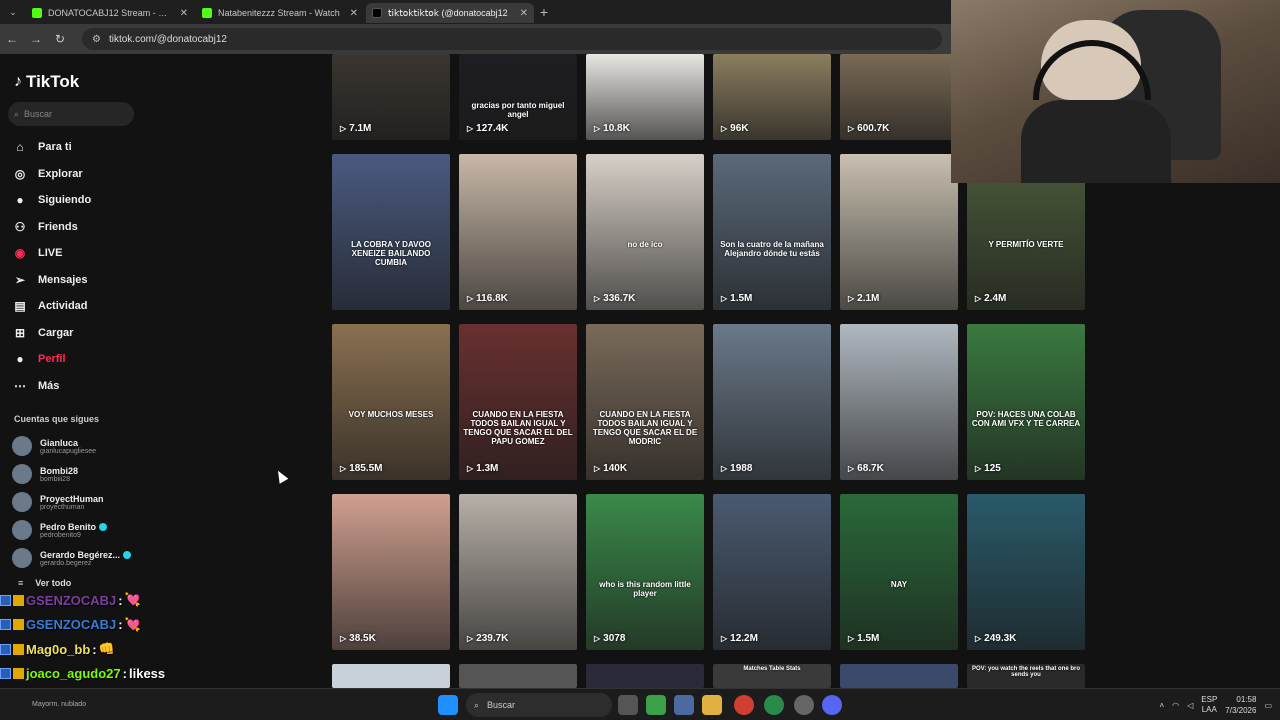 This screenshot has width=1280, height=720. Describe the element at coordinates (51, 359) in the screenshot. I see `sidebar-item-perfil: ● Perfil` at that location.